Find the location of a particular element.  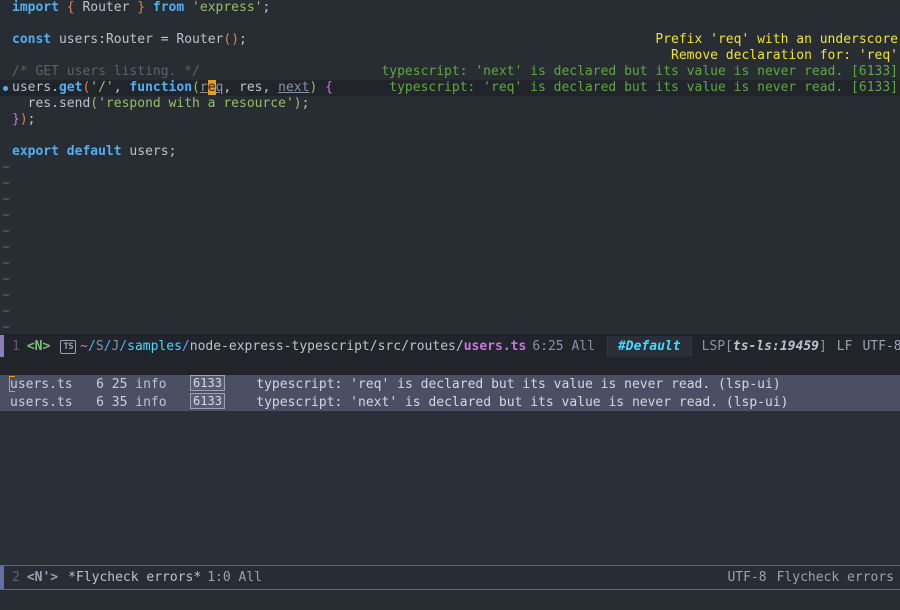

cell-file: users.ts is located at coordinates (49, 402).